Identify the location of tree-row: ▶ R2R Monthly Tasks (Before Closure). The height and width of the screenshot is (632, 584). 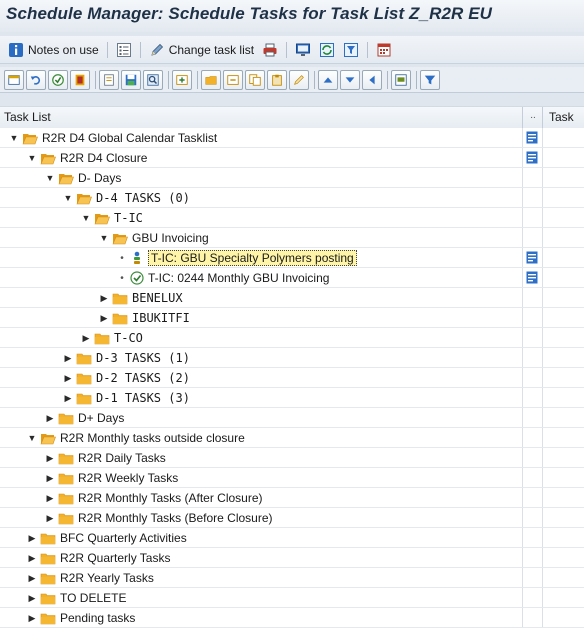
(292, 518).